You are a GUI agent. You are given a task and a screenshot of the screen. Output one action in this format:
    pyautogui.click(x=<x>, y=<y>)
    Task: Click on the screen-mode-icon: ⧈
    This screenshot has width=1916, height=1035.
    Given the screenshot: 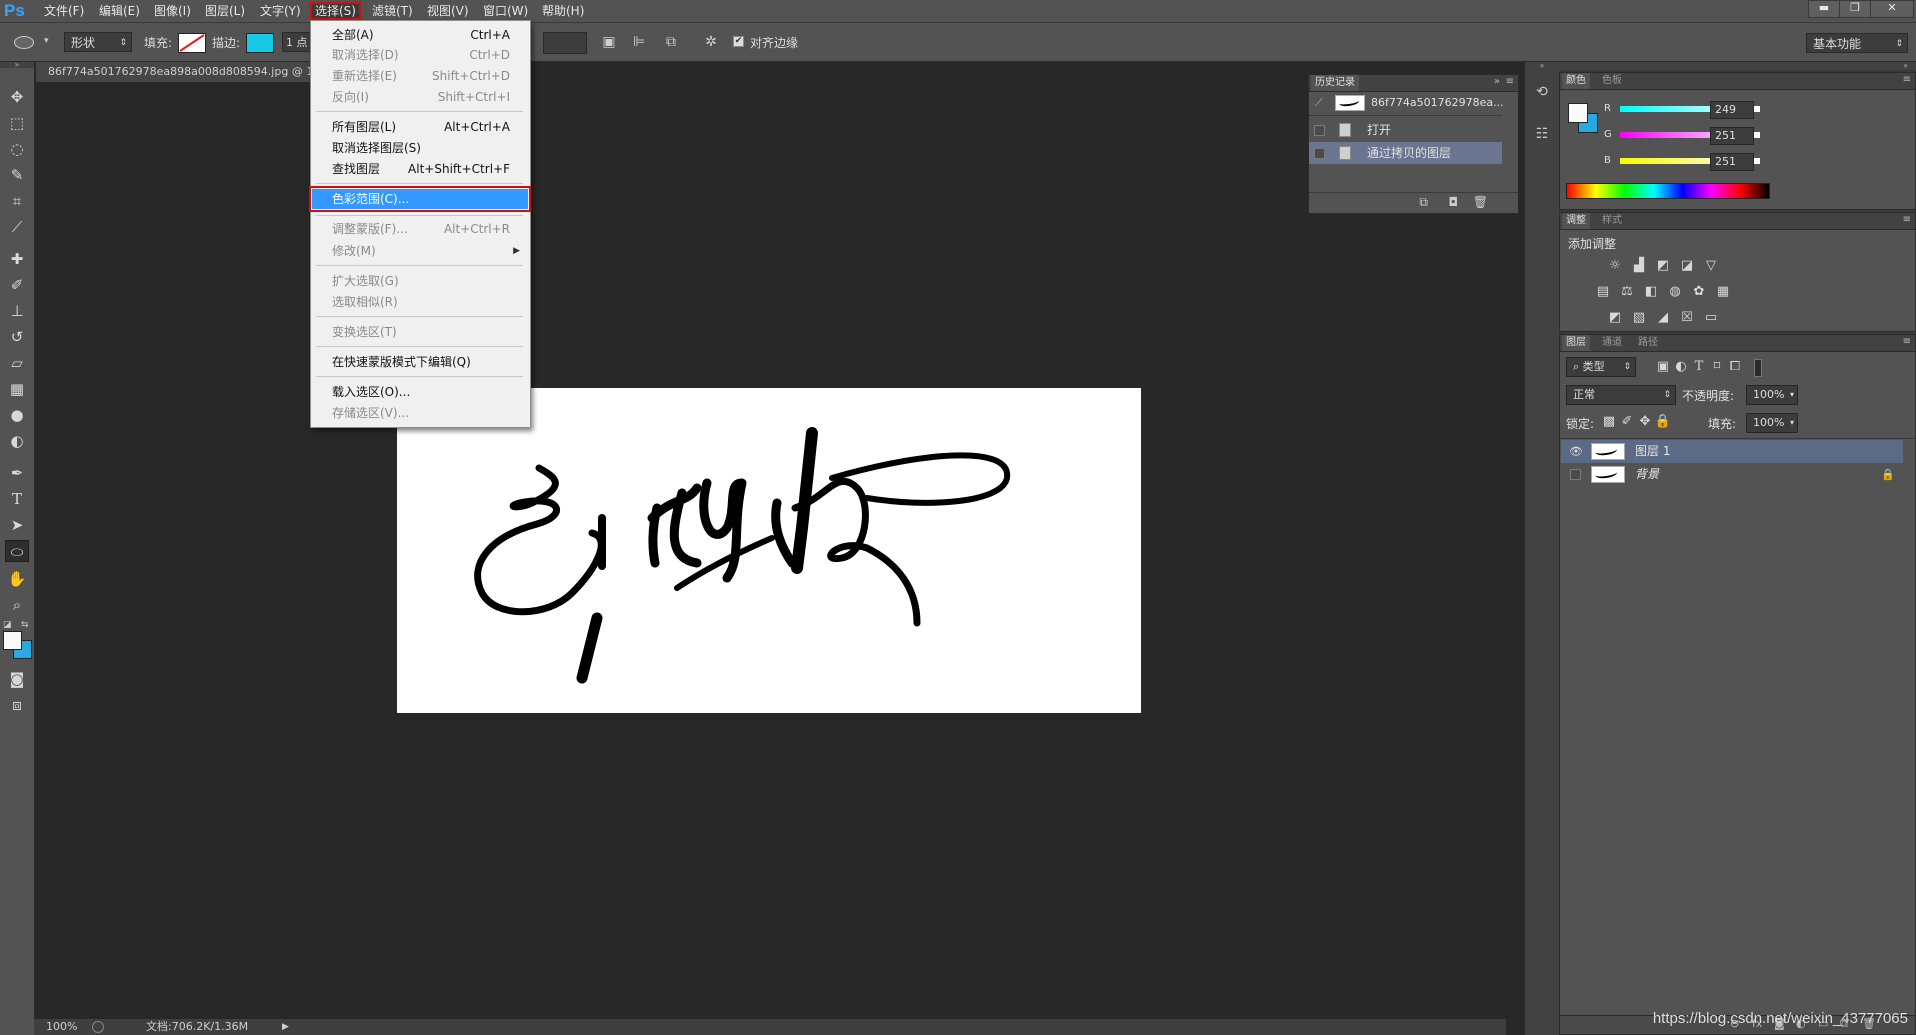 What is the action you would take?
    pyautogui.click(x=17, y=705)
    